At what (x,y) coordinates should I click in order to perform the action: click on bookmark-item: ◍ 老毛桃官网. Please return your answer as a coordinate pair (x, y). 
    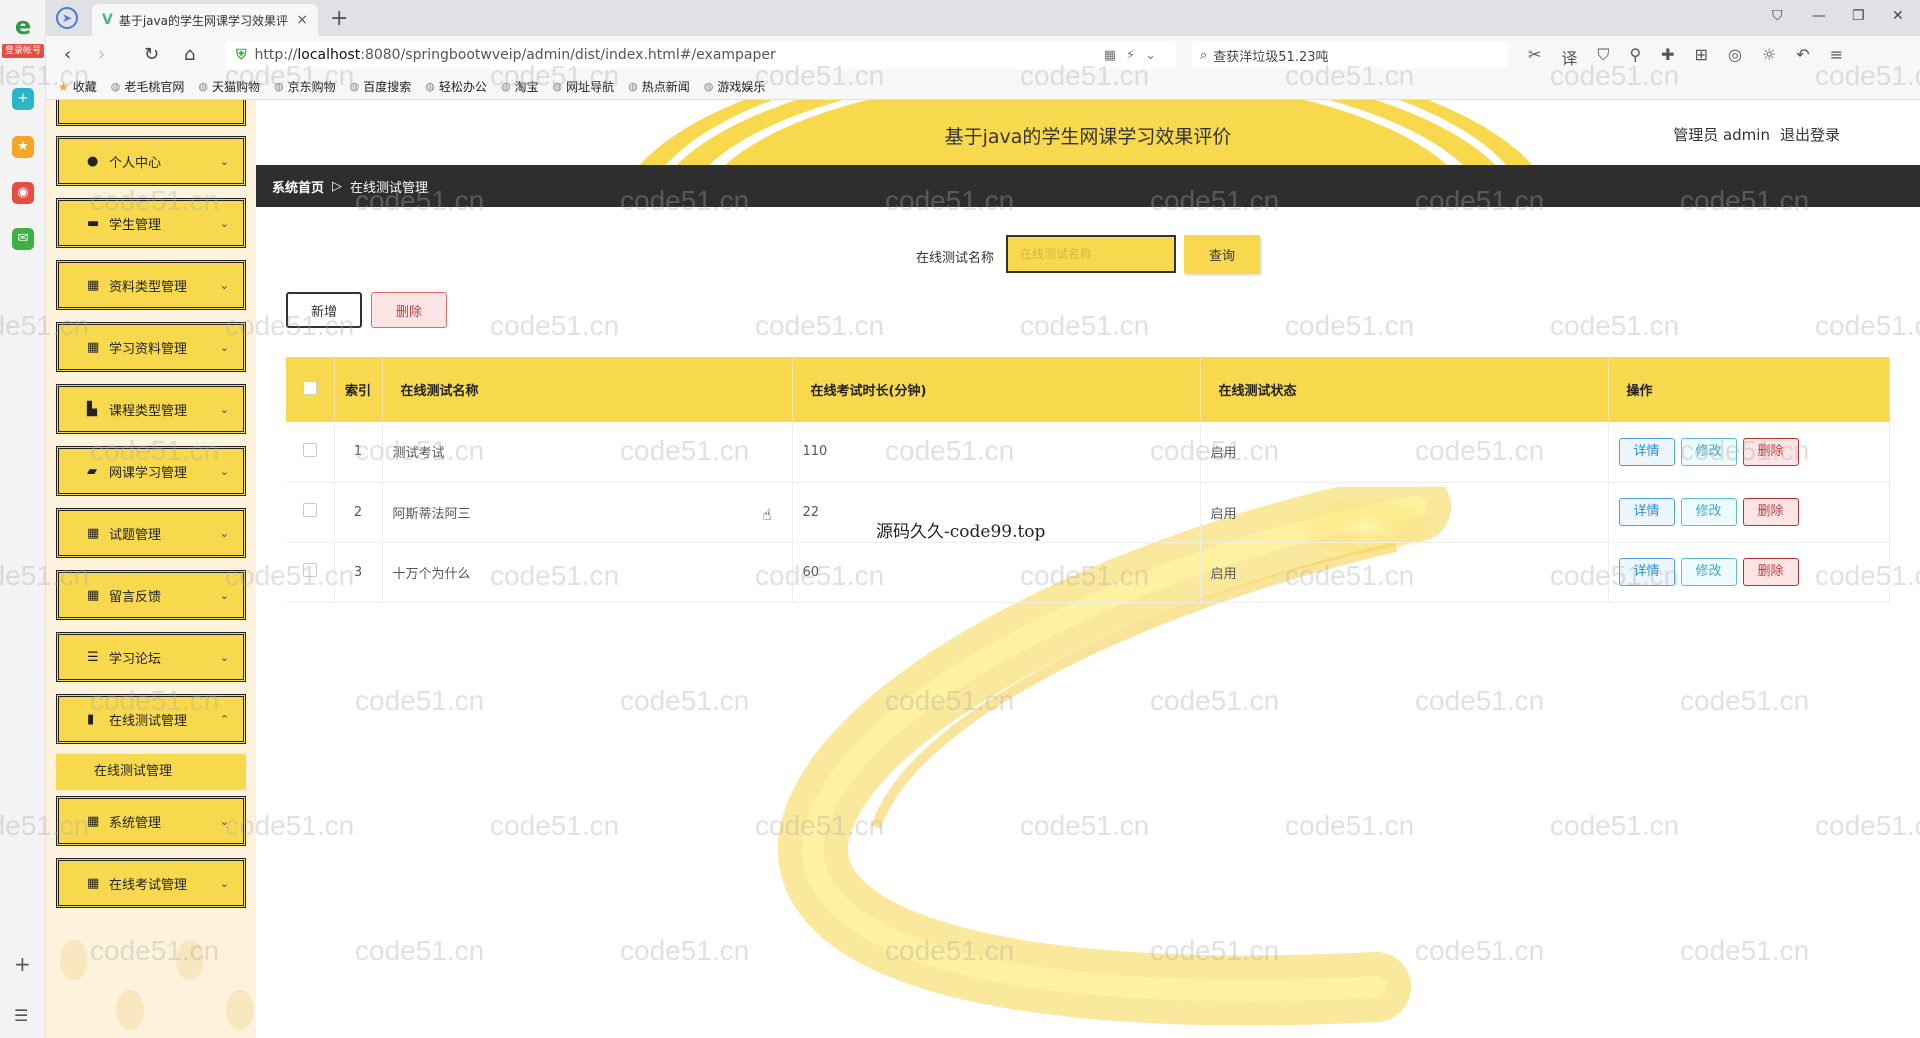
    Looking at the image, I should click on (148, 86).